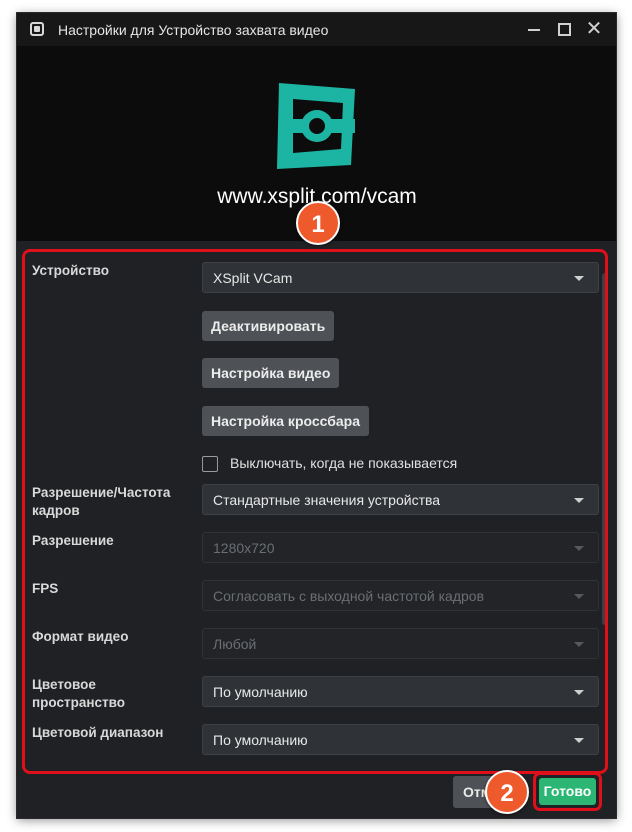 This screenshot has width=632, height=832. Describe the element at coordinates (594, 29) in the screenshot. I see `close-icon: ✕` at that location.